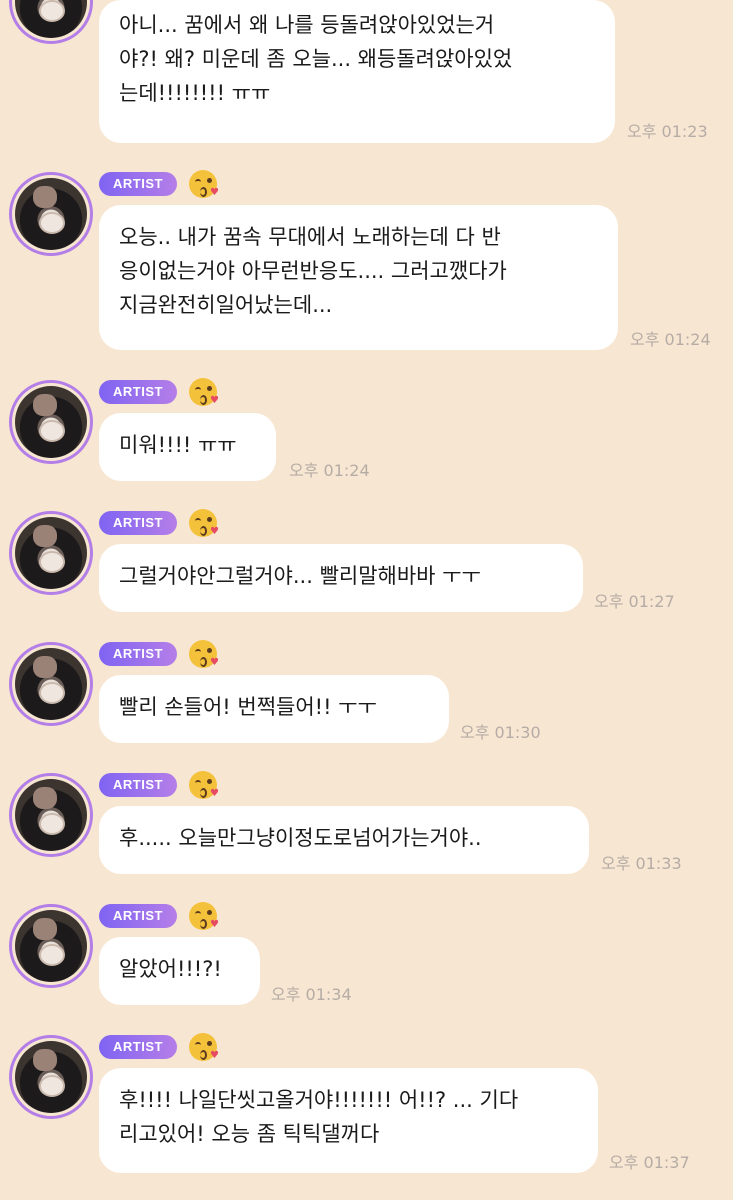 The height and width of the screenshot is (1200, 733). Describe the element at coordinates (274, 709) in the screenshot. I see `message-bubble: 빨리 손들어! 번쩍들어!! ㅜㅜ` at that location.